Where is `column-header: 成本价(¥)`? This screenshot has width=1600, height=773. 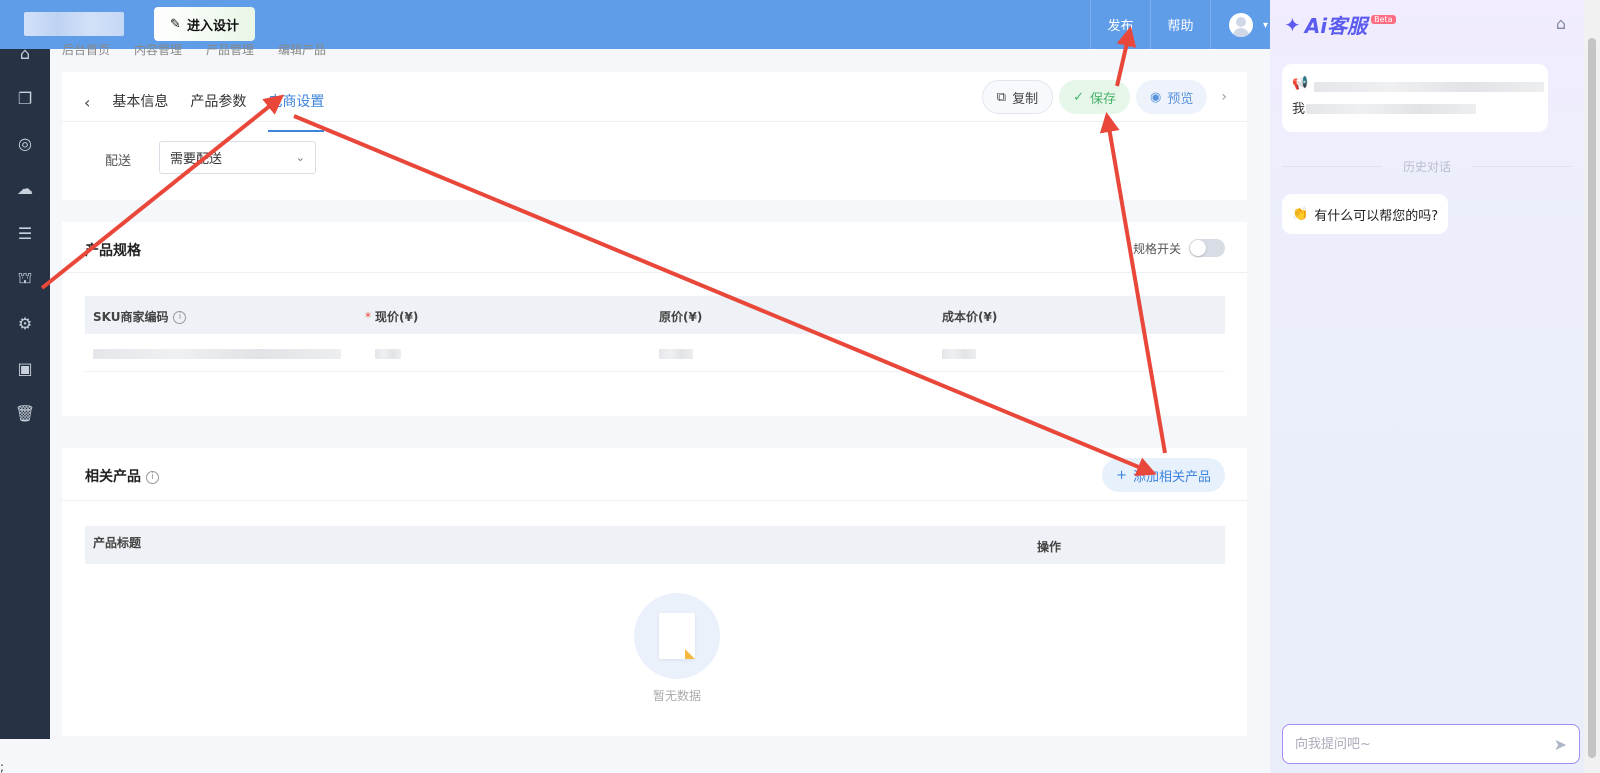
column-header: 成本价(¥) is located at coordinates (970, 317).